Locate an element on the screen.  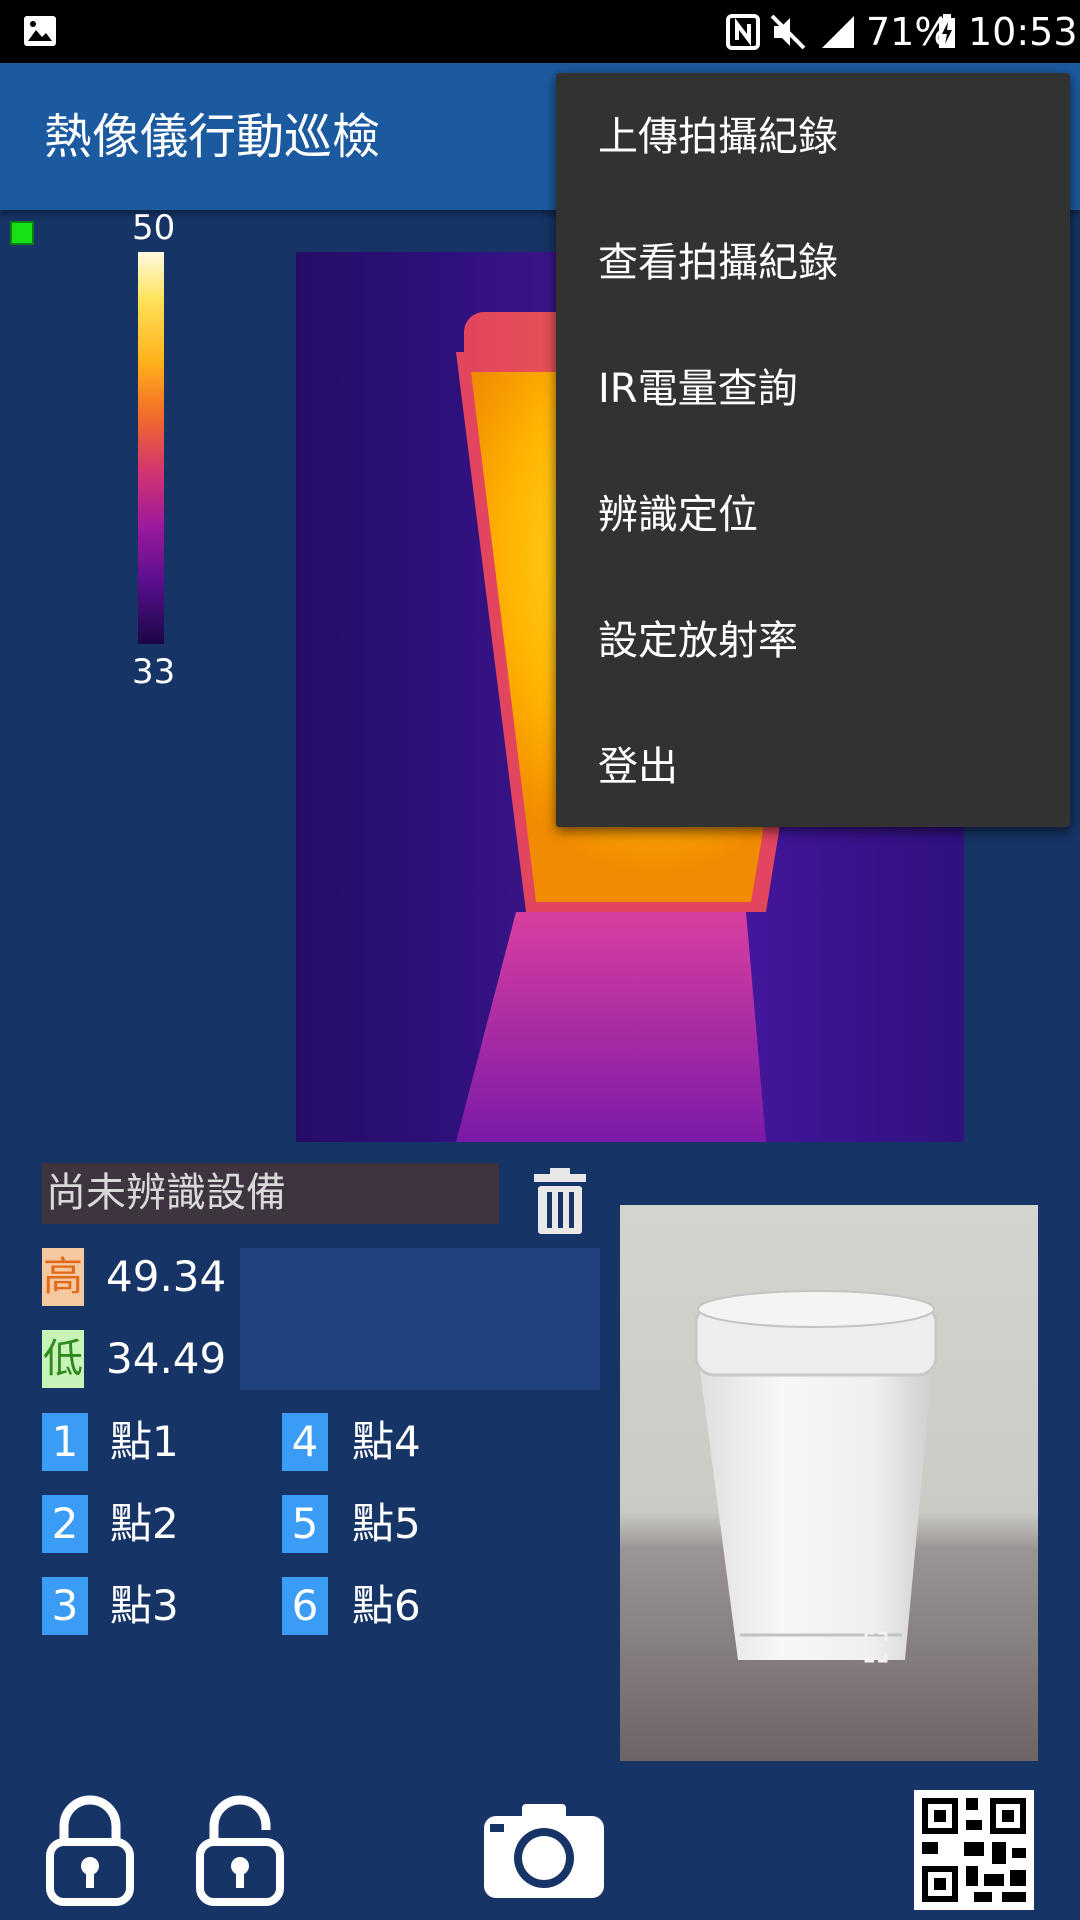
point-badge-4: 4 is located at coordinates (305, 1442).